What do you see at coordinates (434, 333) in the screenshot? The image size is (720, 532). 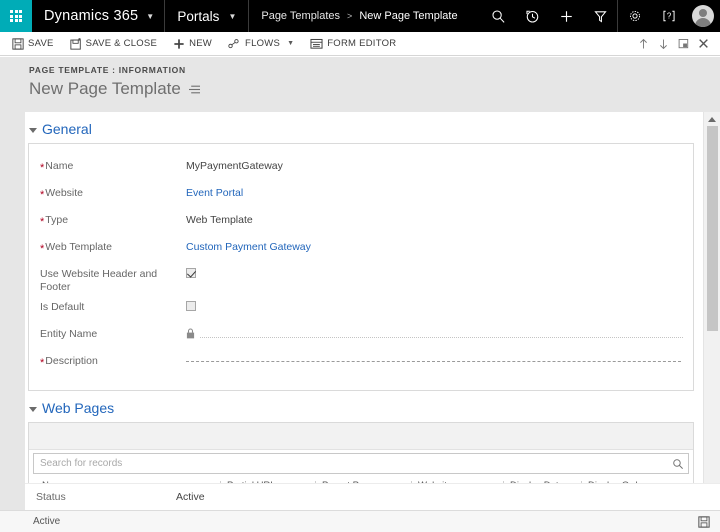 I see `locked-field-wrapper` at bounding box center [434, 333].